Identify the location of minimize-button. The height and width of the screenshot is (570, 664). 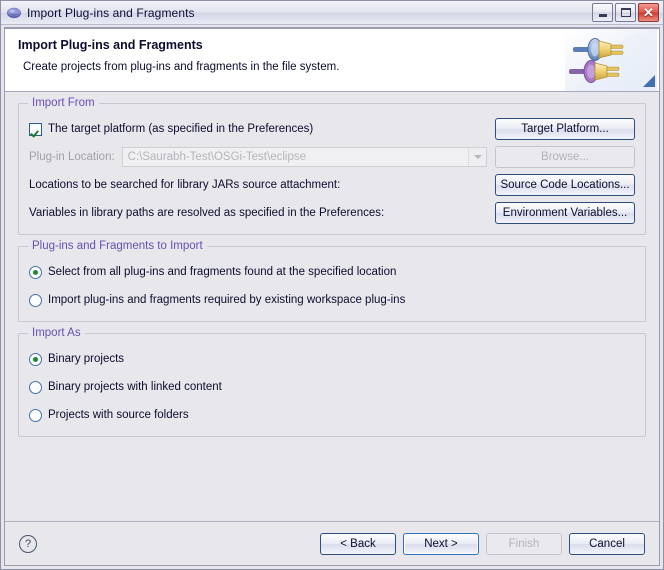
(602, 12).